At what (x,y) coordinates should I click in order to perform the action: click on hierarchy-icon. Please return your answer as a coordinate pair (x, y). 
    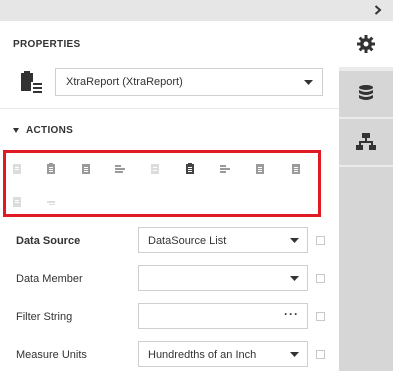
    Looking at the image, I should click on (366, 141).